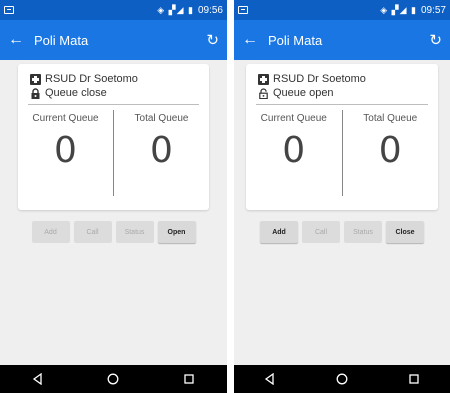 This screenshot has height=393, width=450. I want to click on action-buttons: Add Call Status Open, so click(113, 232).